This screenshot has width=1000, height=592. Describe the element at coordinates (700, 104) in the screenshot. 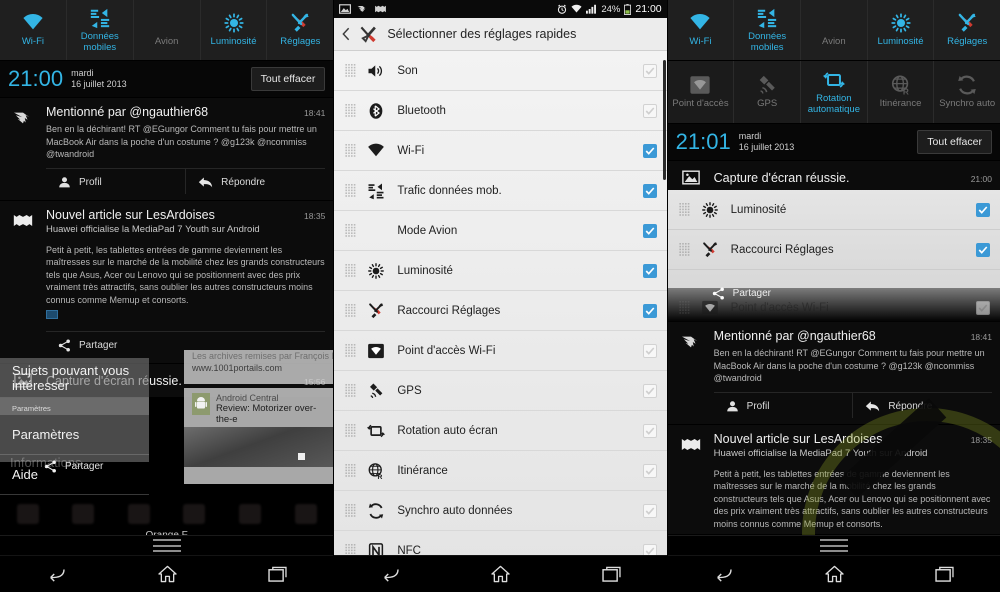

I see `tile-label: Point d'accès` at that location.